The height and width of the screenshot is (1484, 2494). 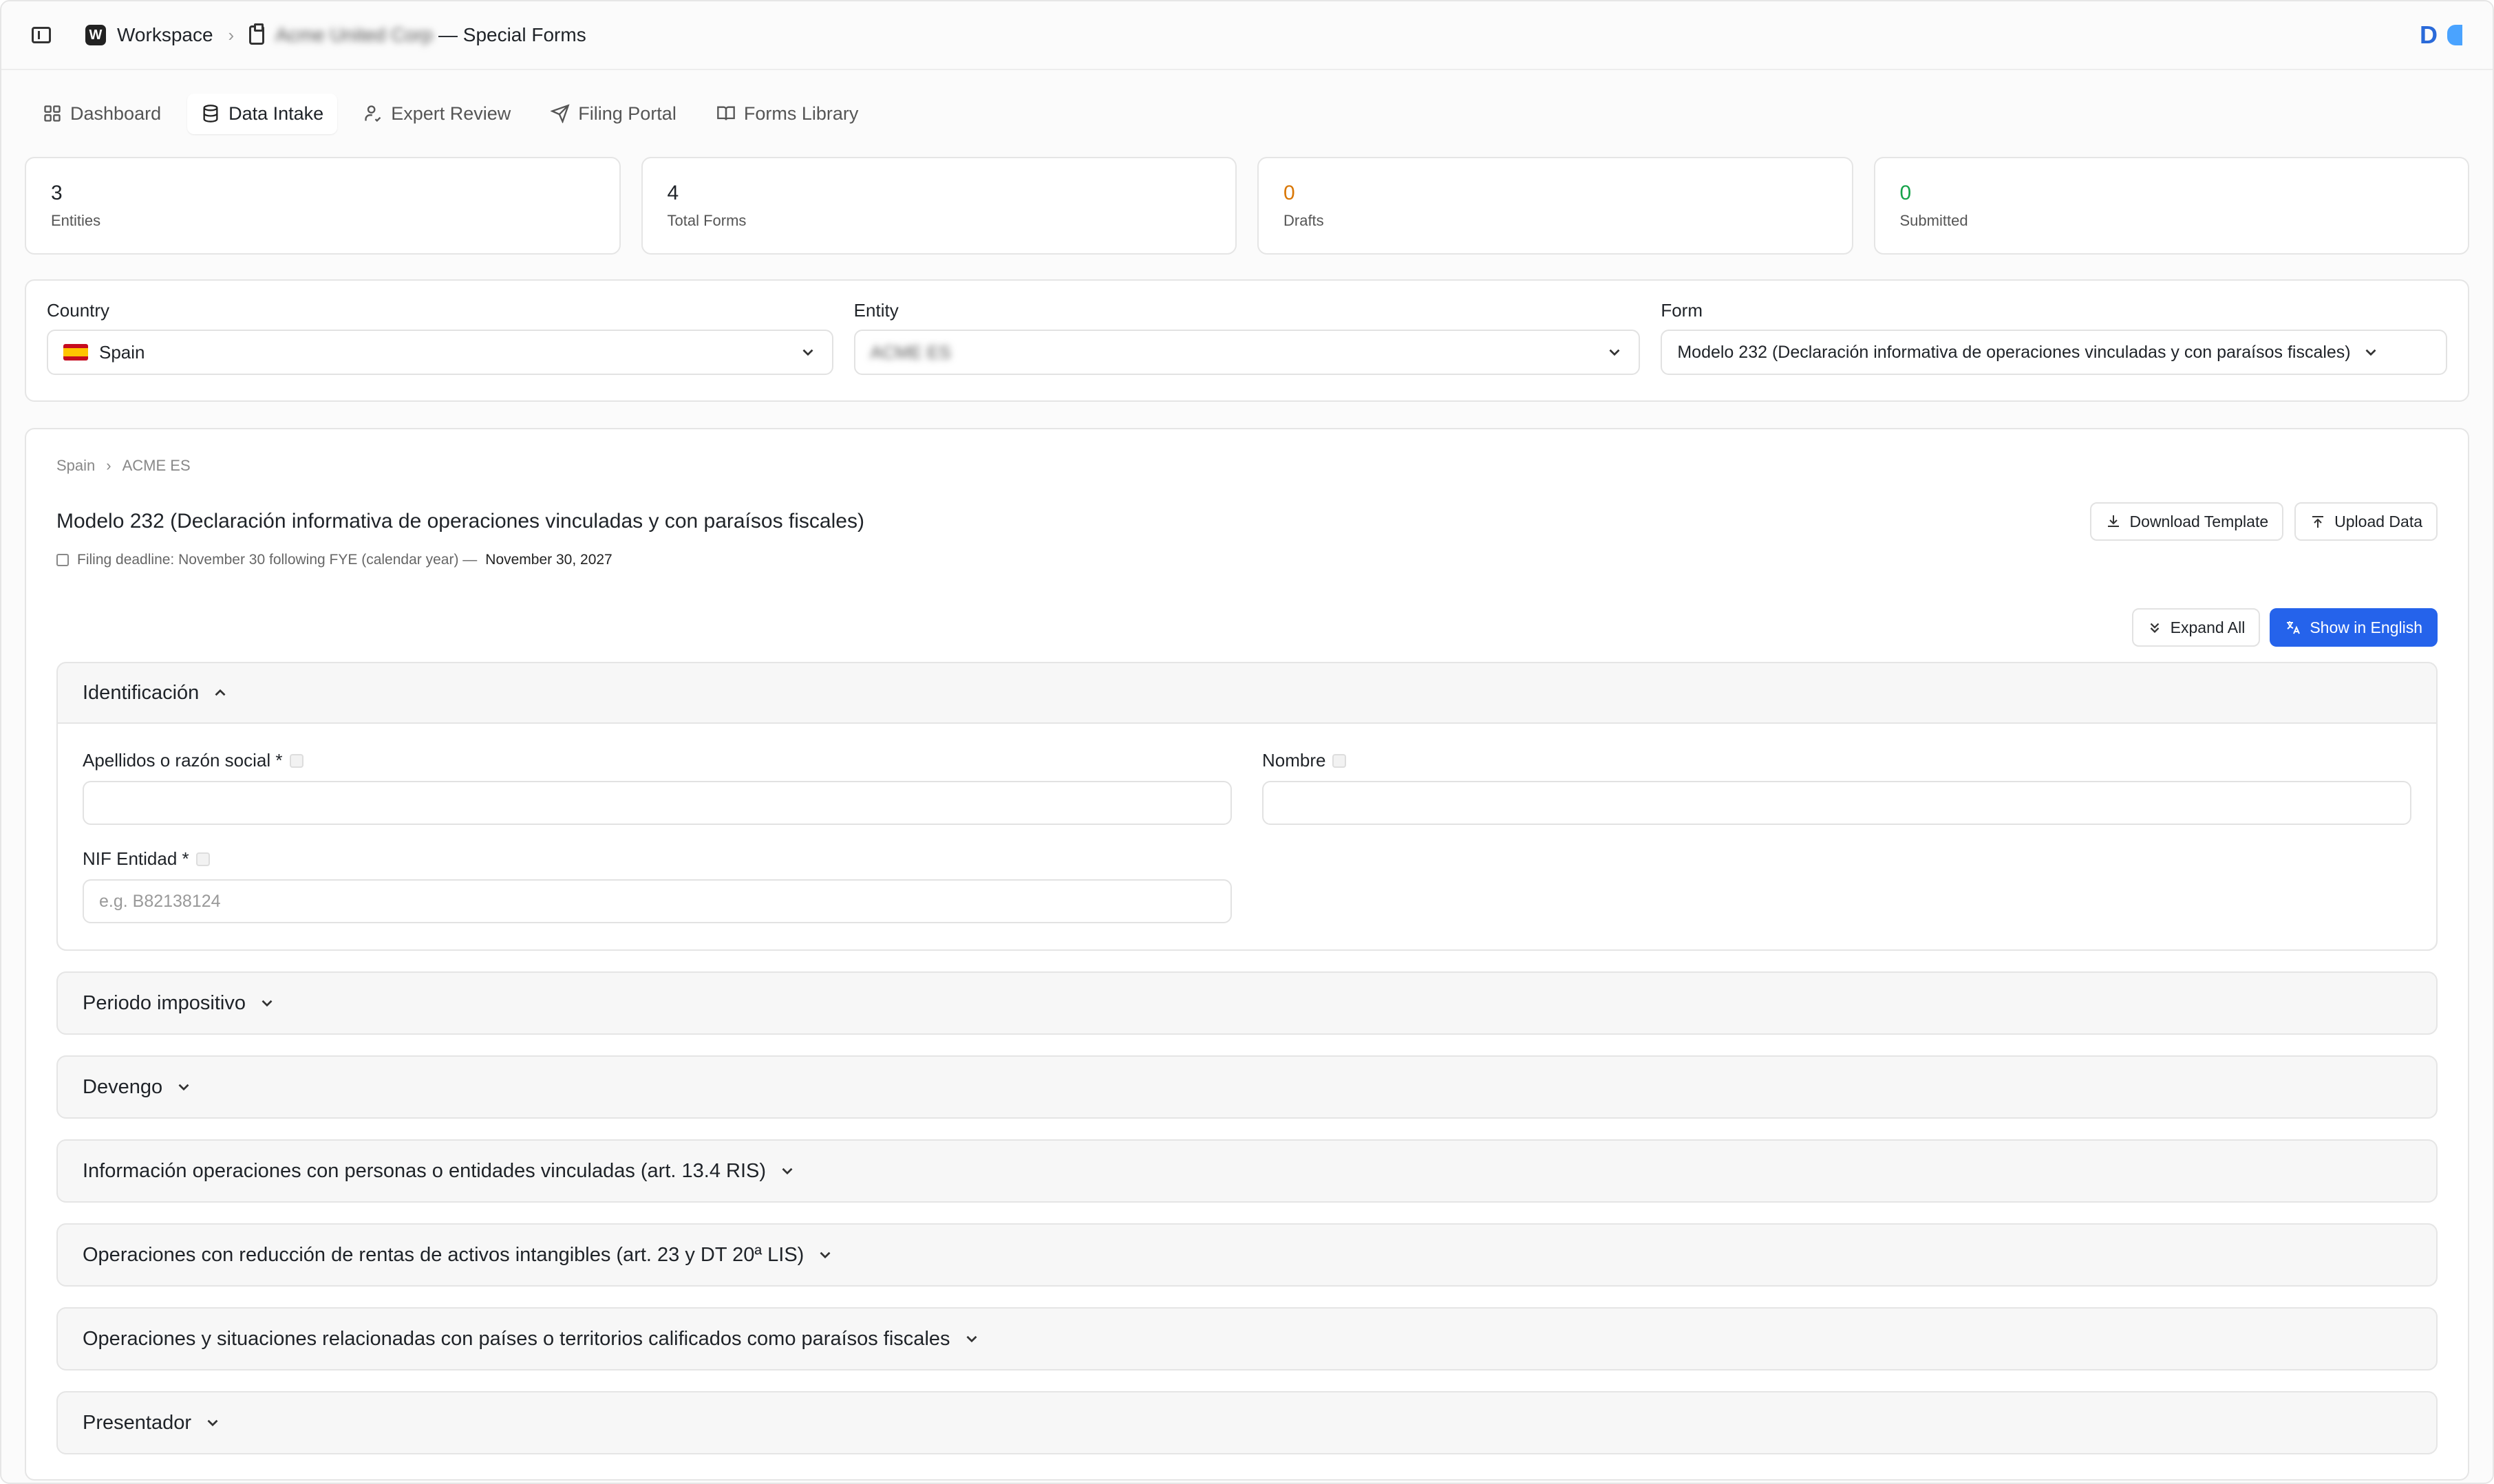 I want to click on nombre-field: Nombre, so click(x=1836, y=787).